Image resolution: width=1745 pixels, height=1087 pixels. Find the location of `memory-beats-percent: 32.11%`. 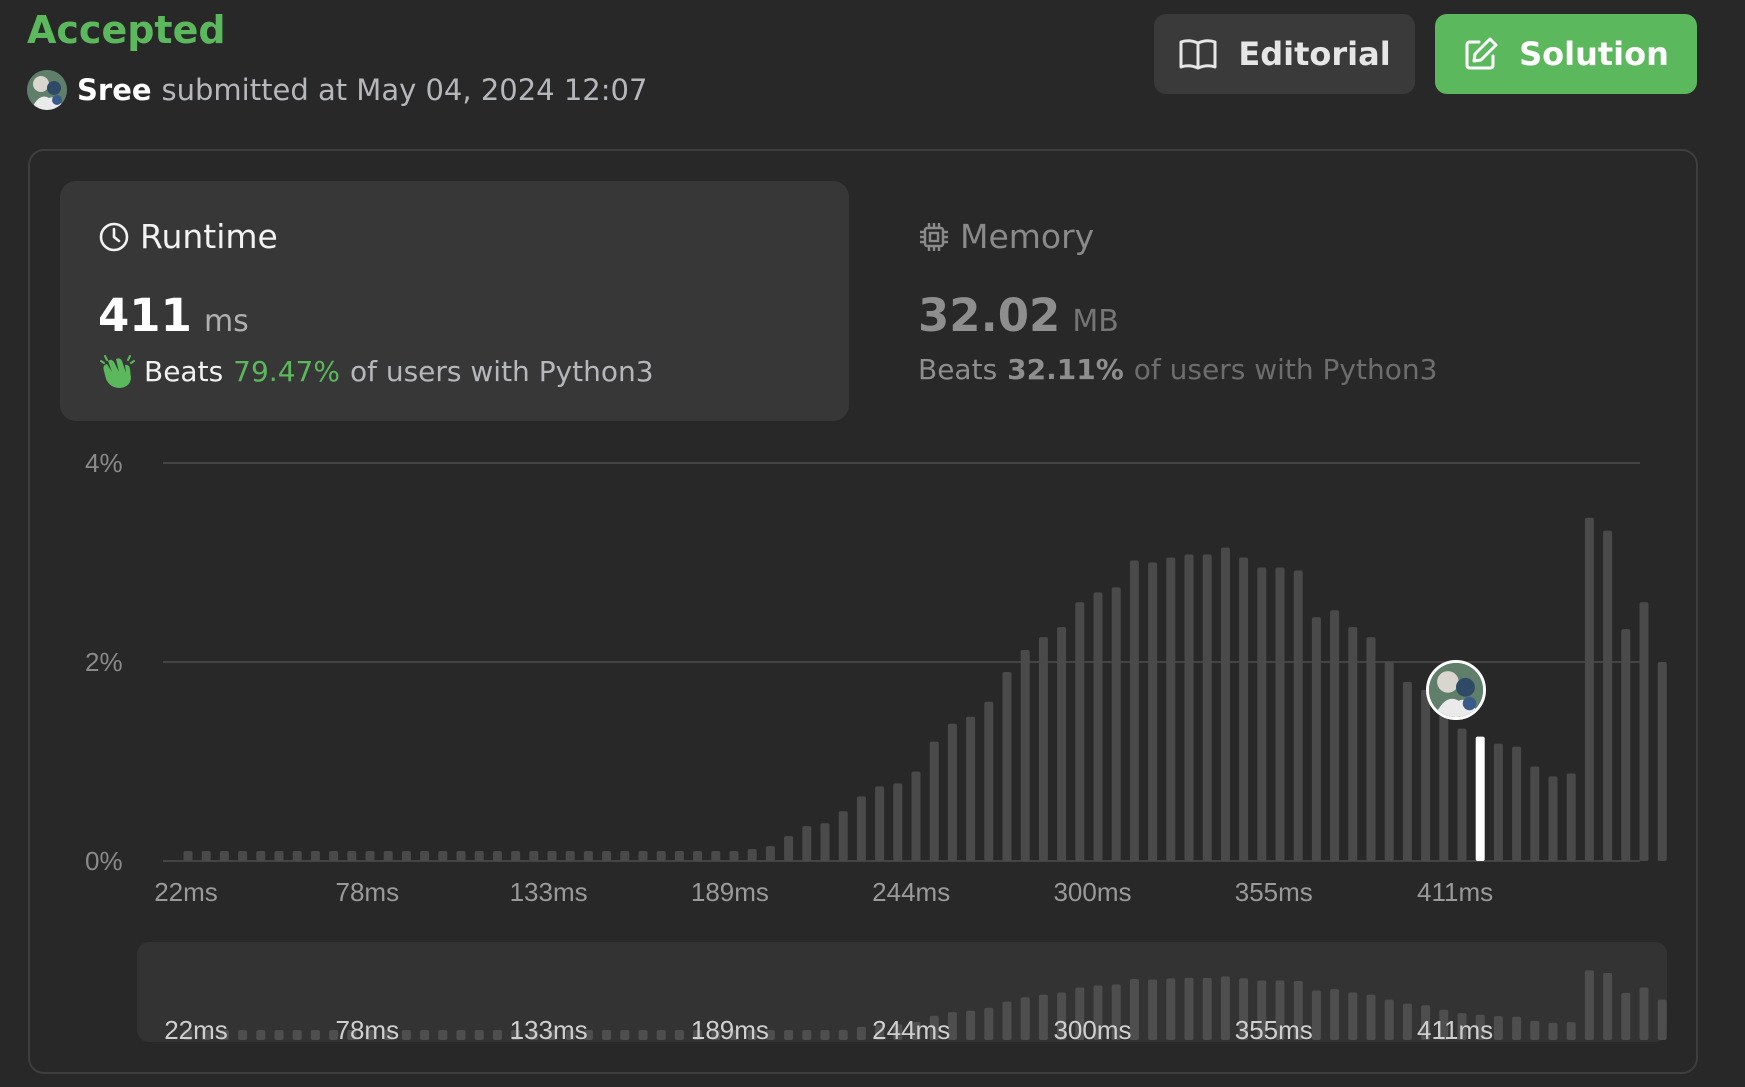

memory-beats-percent: 32.11% is located at coordinates (1065, 369).